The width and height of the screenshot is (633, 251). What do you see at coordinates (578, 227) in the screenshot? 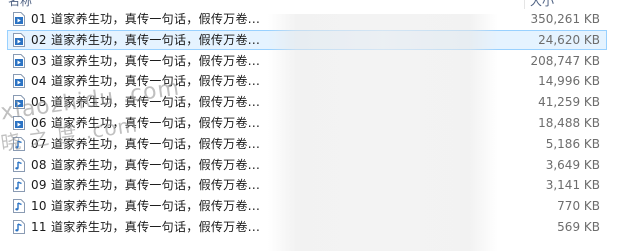
I see `file-size: 569 KB` at bounding box center [578, 227].